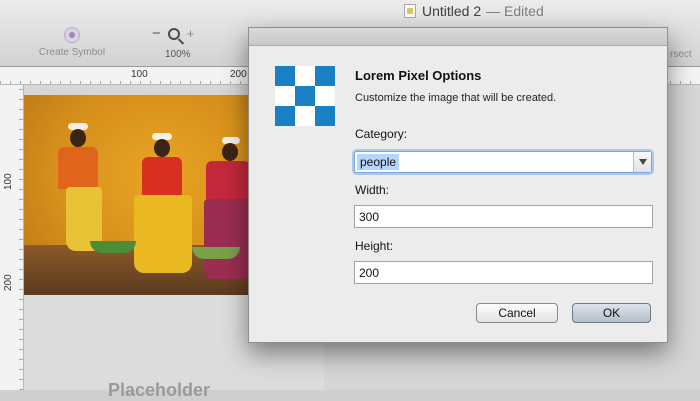 The height and width of the screenshot is (401, 700). What do you see at coordinates (381, 134) in the screenshot?
I see `category-label: Category:` at bounding box center [381, 134].